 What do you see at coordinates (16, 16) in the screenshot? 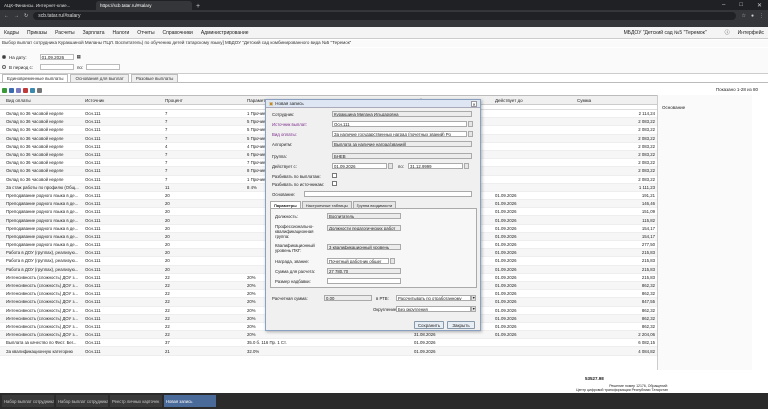
I see `forward-icon: →` at bounding box center [16, 16].